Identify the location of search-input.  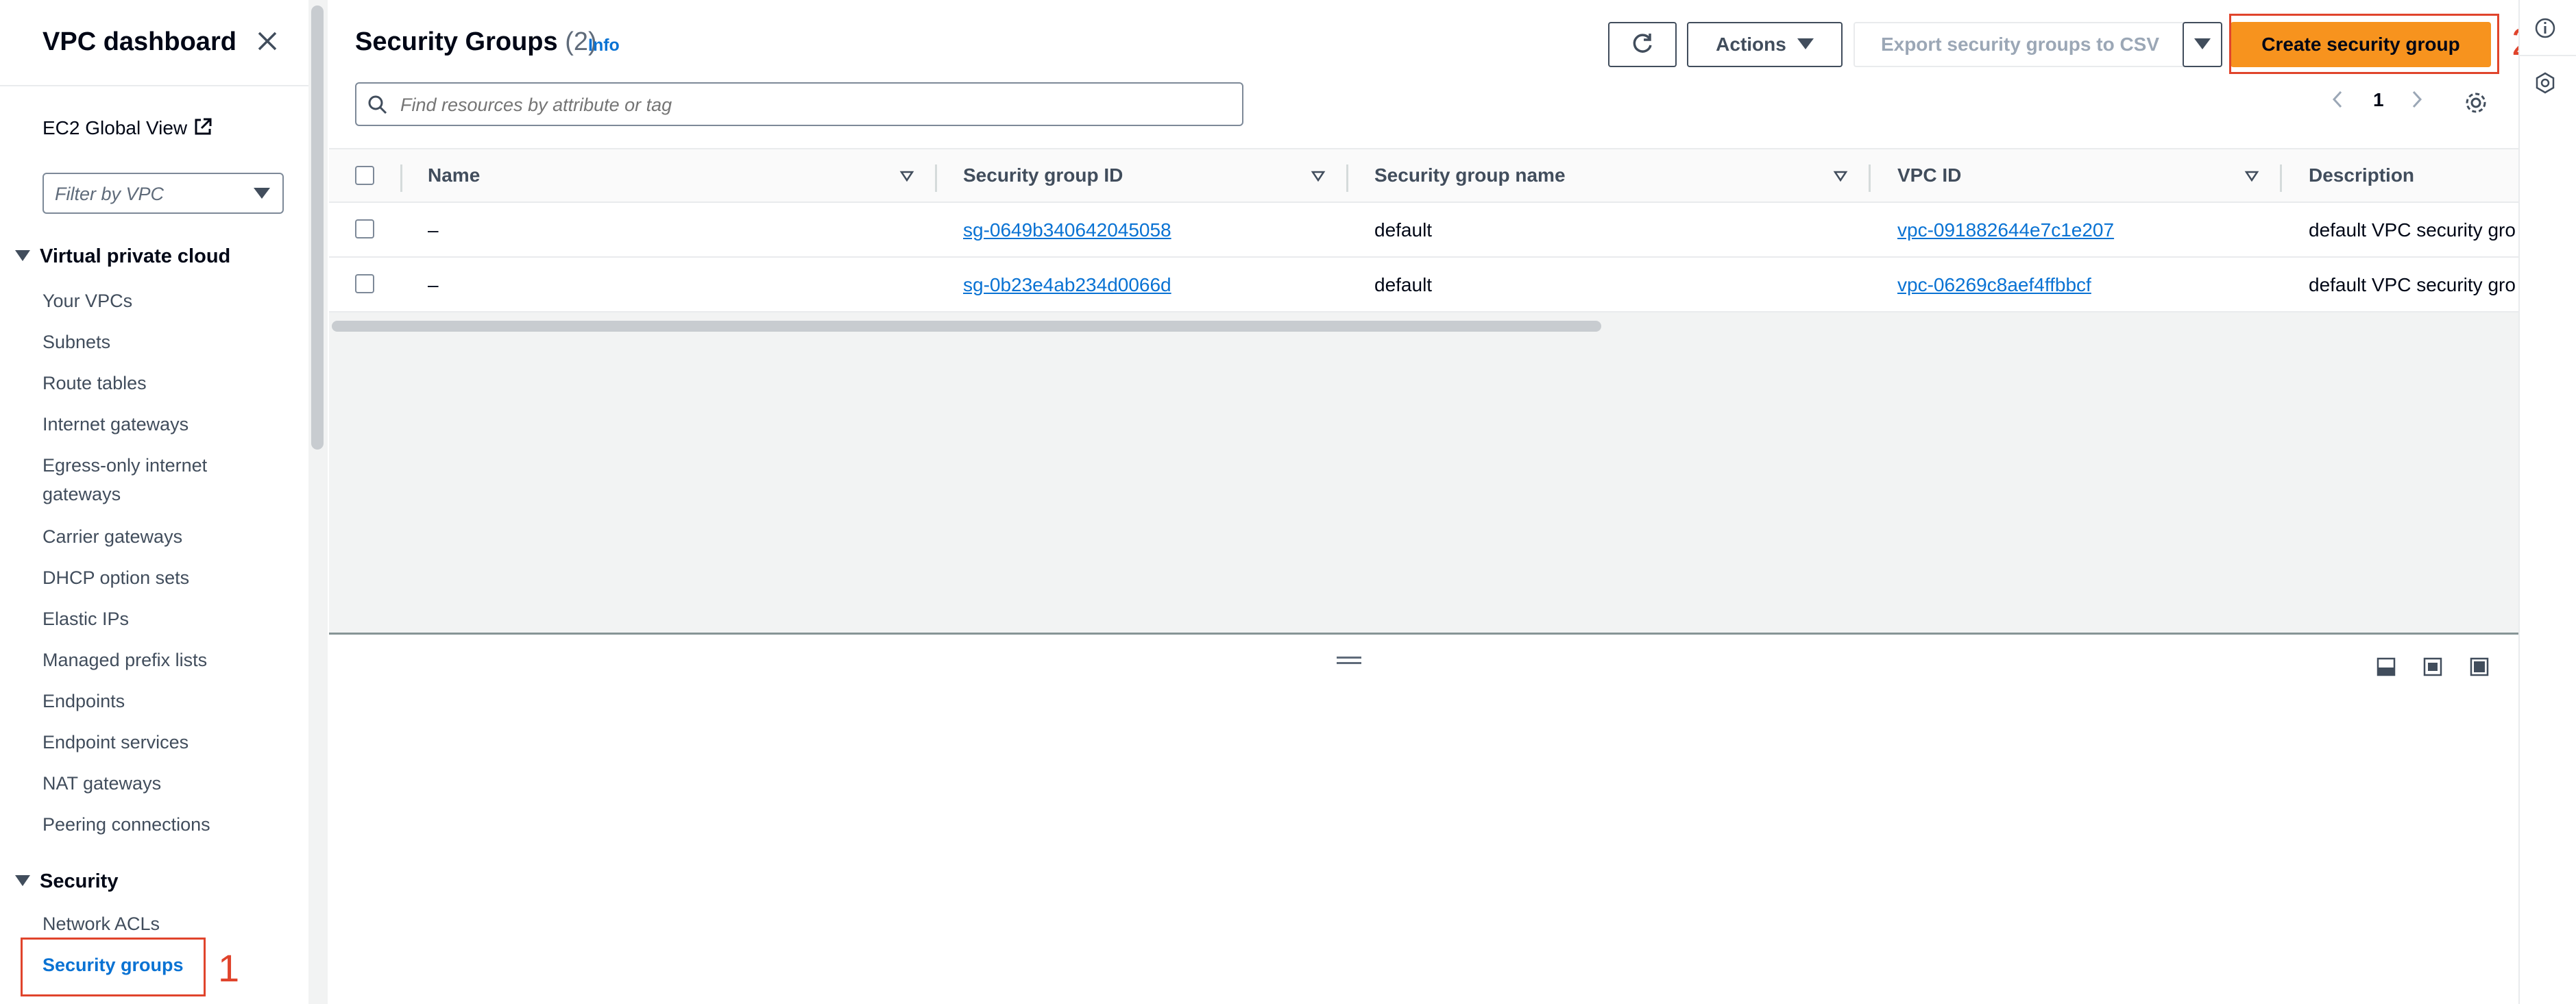
(811, 105).